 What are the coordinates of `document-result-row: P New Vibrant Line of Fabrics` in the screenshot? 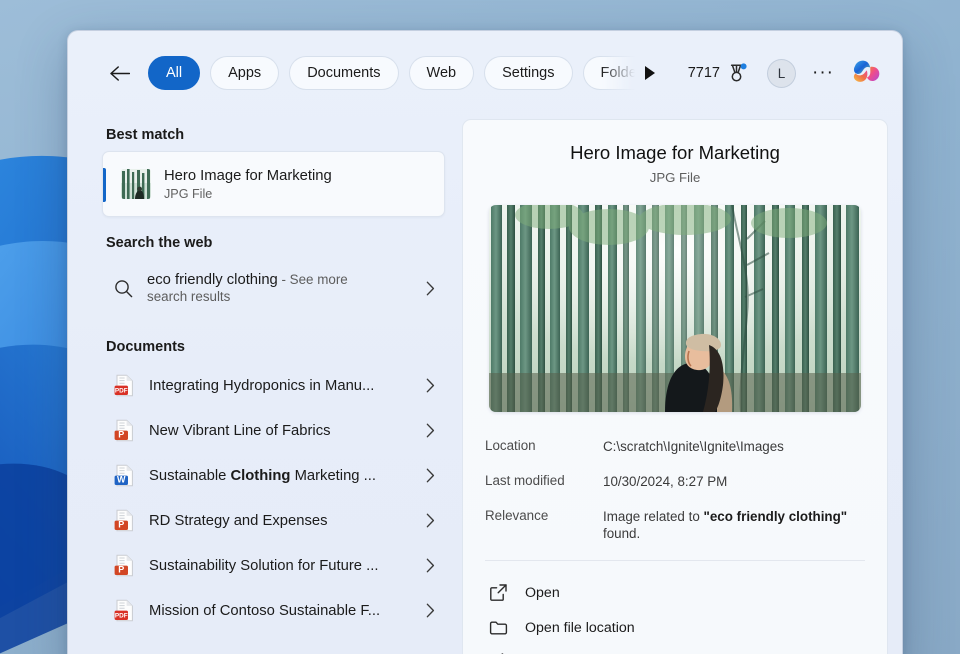 It's located at (273, 430).